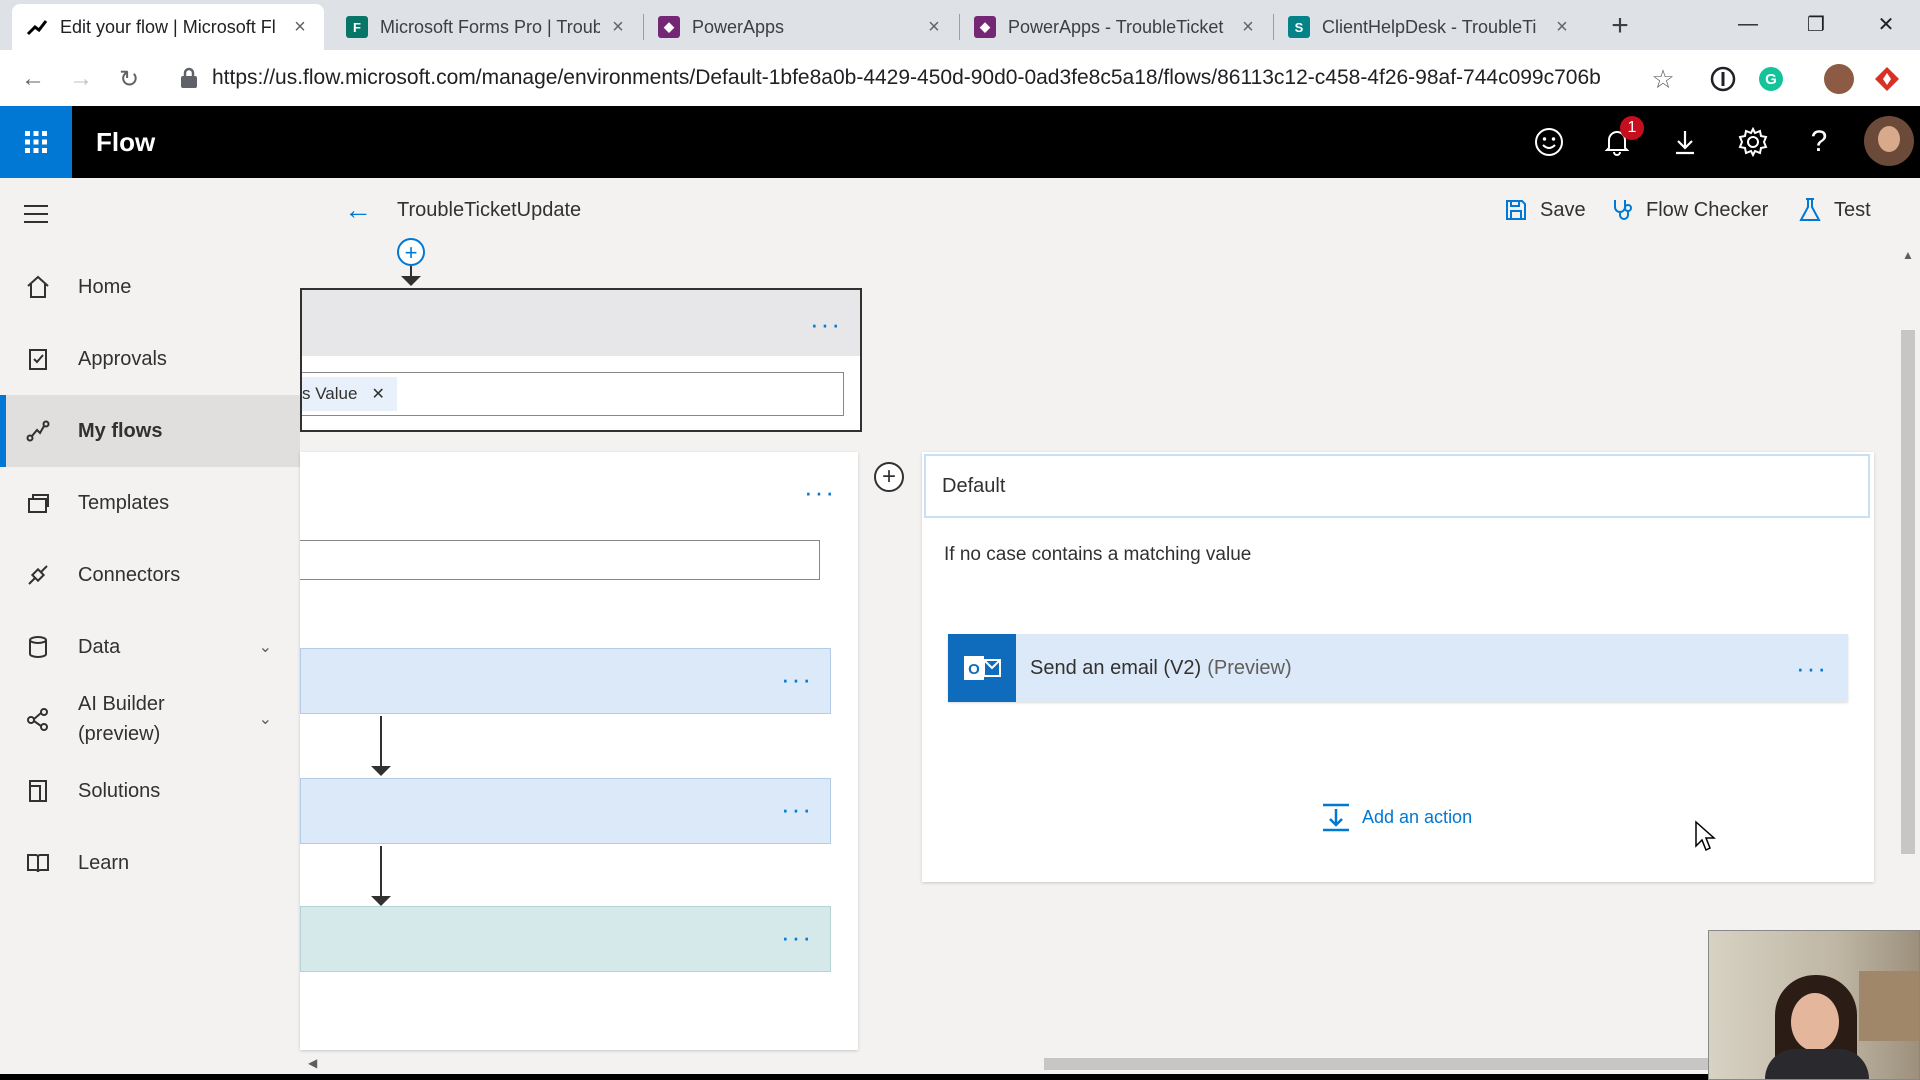  Describe the element at coordinates (1689, 210) in the screenshot. I see `flow-checker-button: Flow Checker` at that location.